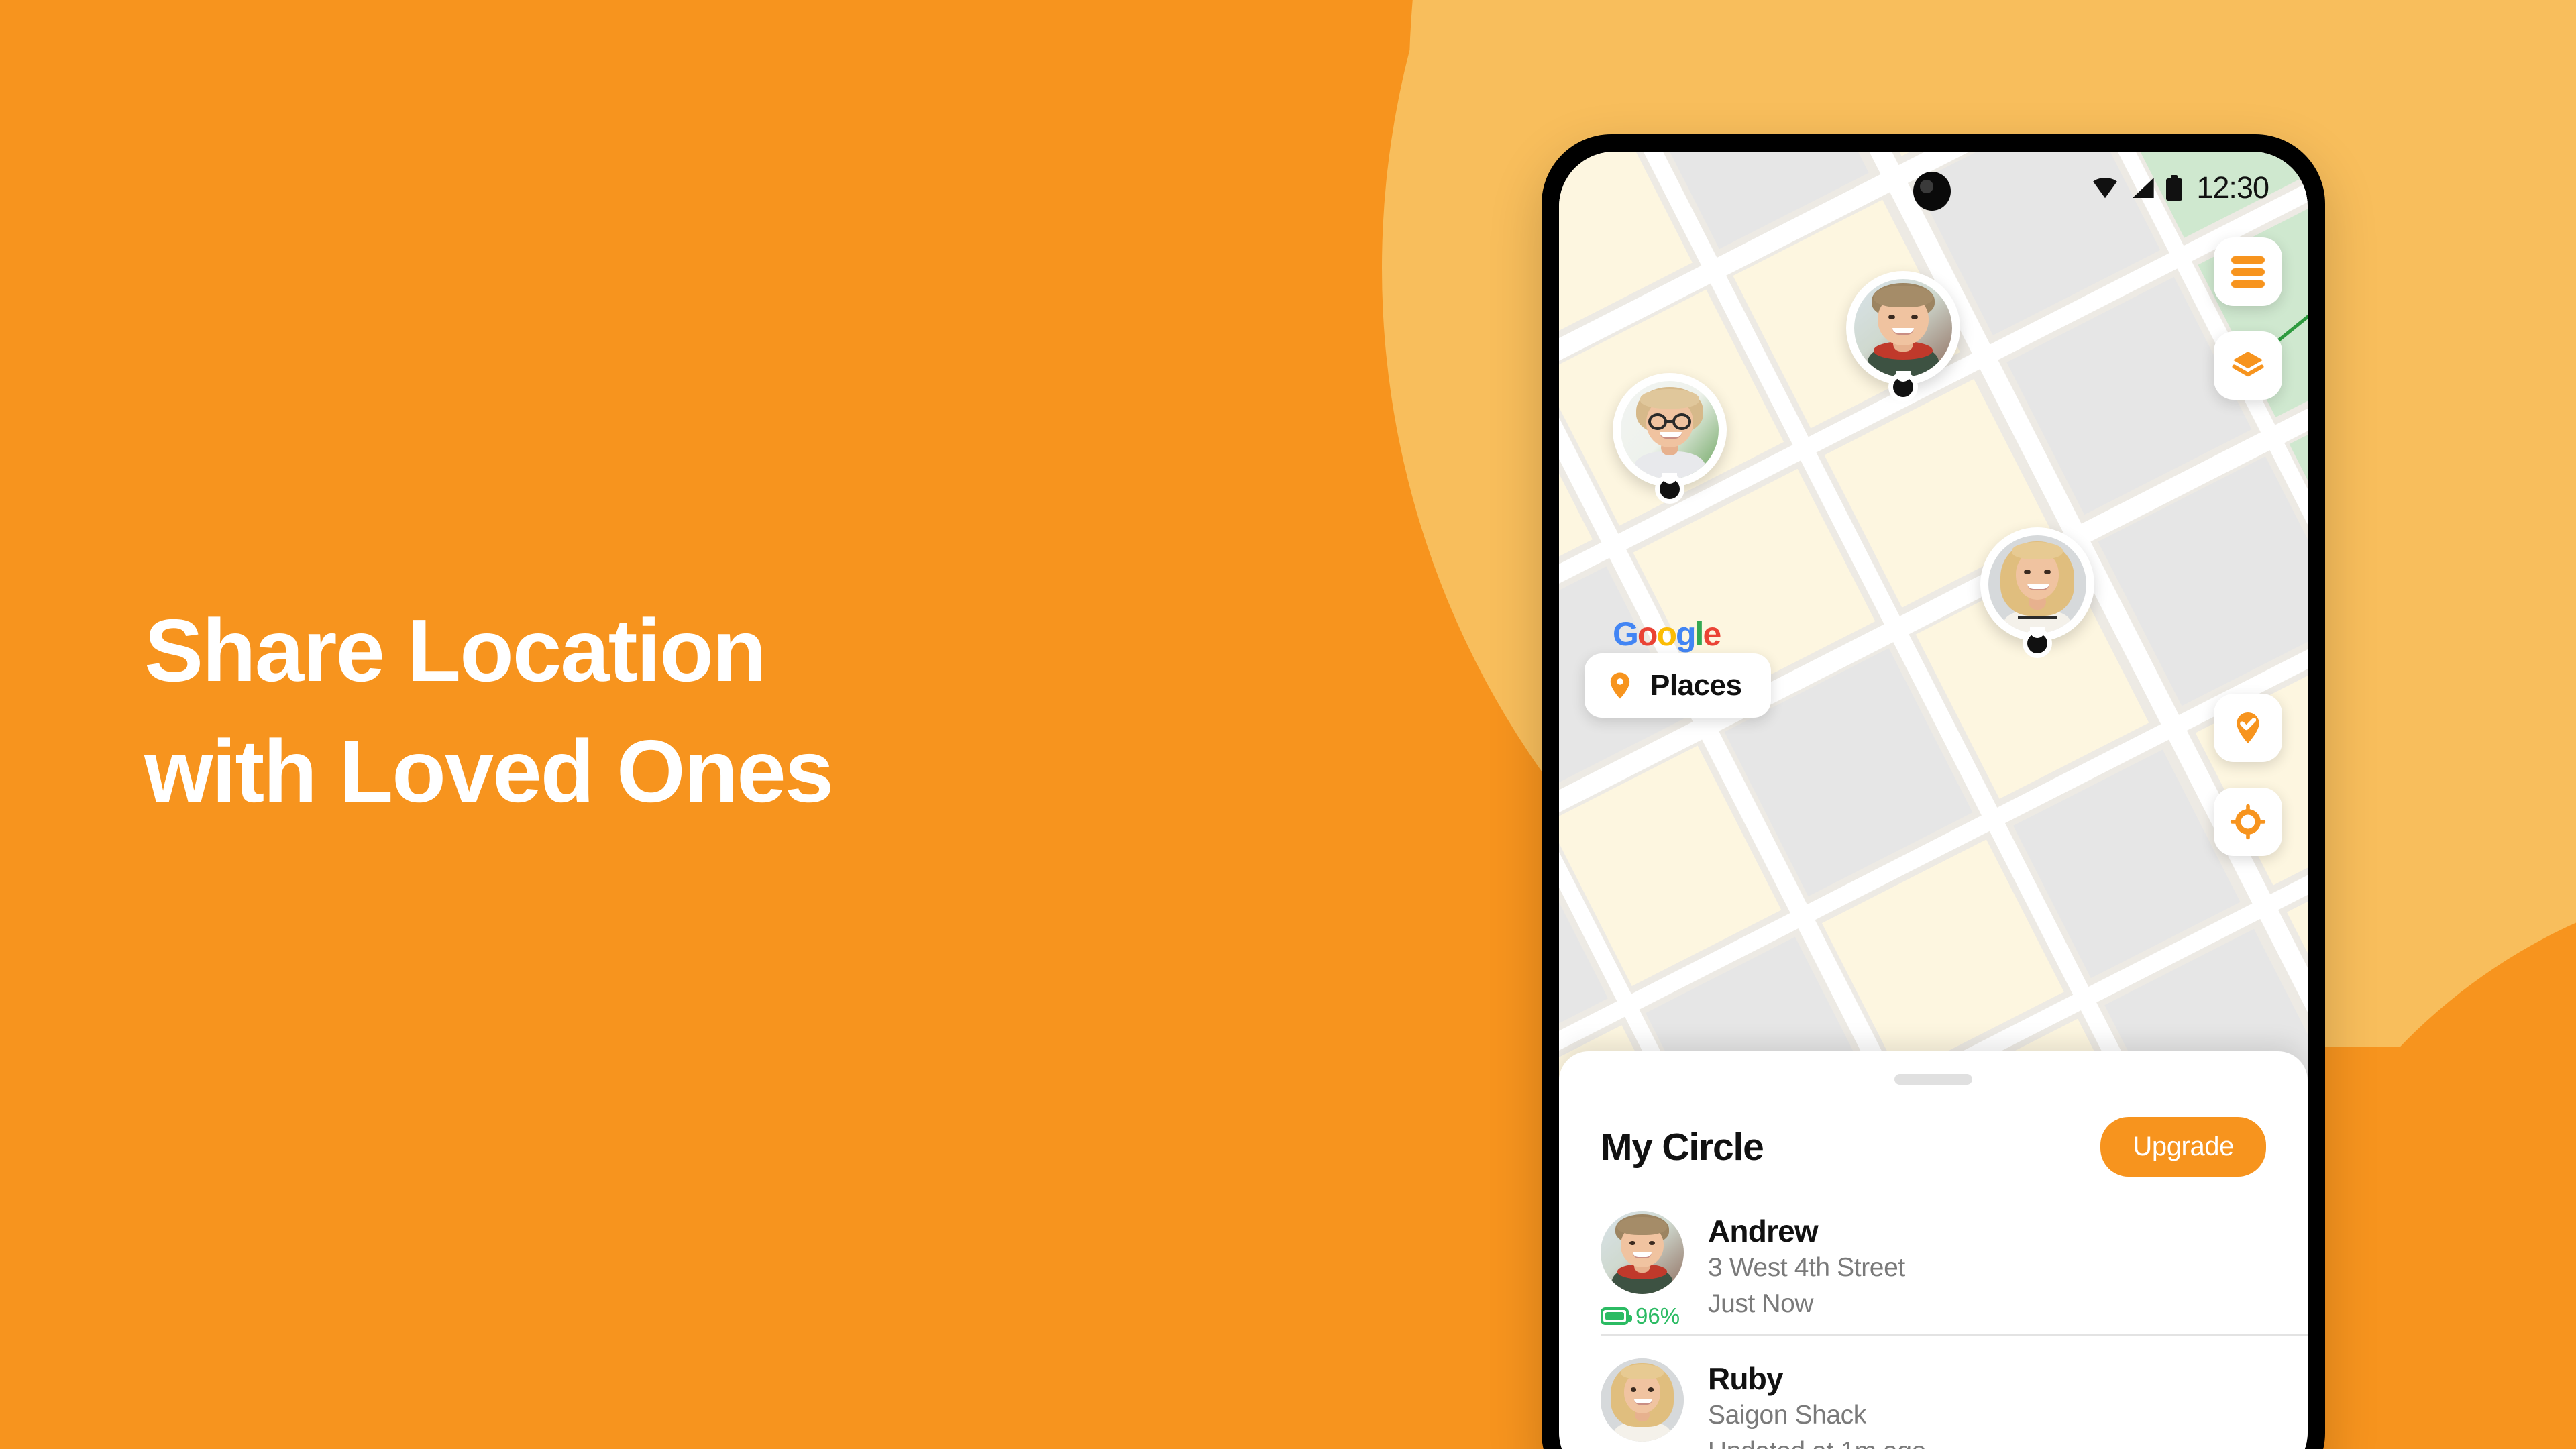 This screenshot has width=2576, height=1449. What do you see at coordinates (1787, 1415) in the screenshot?
I see `member-location: Saigon Shack` at bounding box center [1787, 1415].